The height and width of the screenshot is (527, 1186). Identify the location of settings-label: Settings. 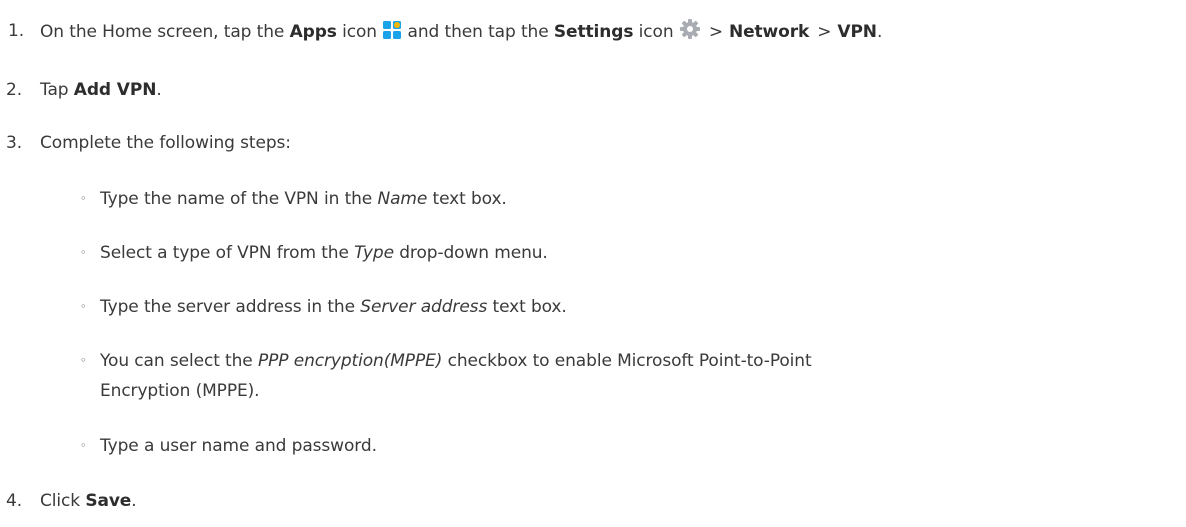
(593, 32).